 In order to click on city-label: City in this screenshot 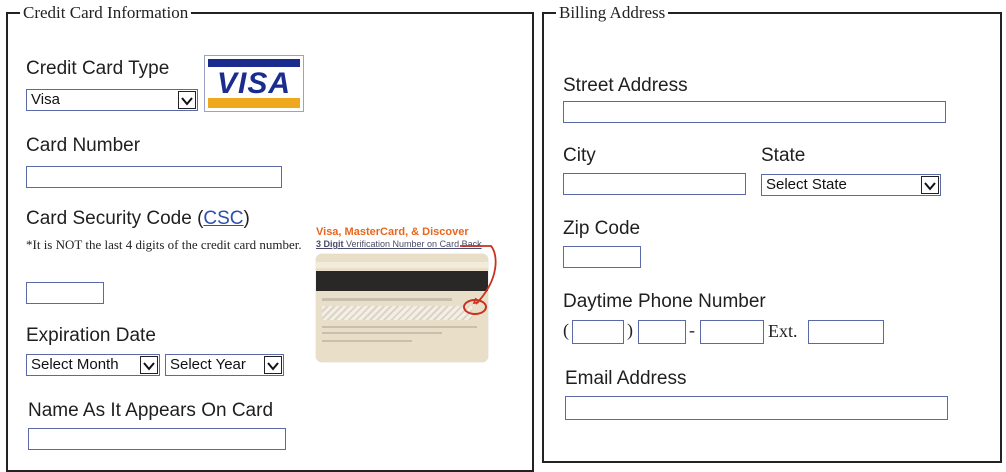, I will do `click(579, 155)`.